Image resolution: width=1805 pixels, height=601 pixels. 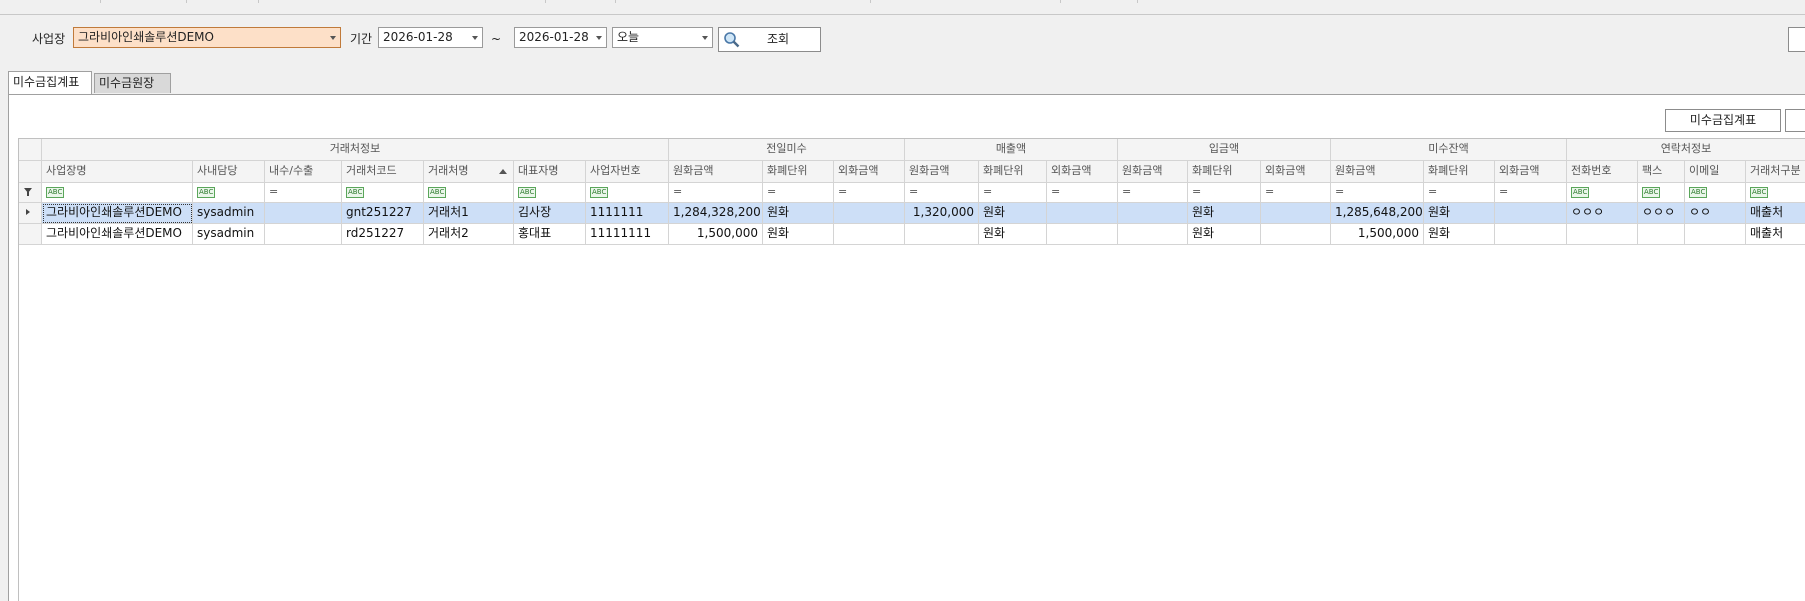 I want to click on cell-balance-krw: 1,285,648,200, so click(x=1377, y=213).